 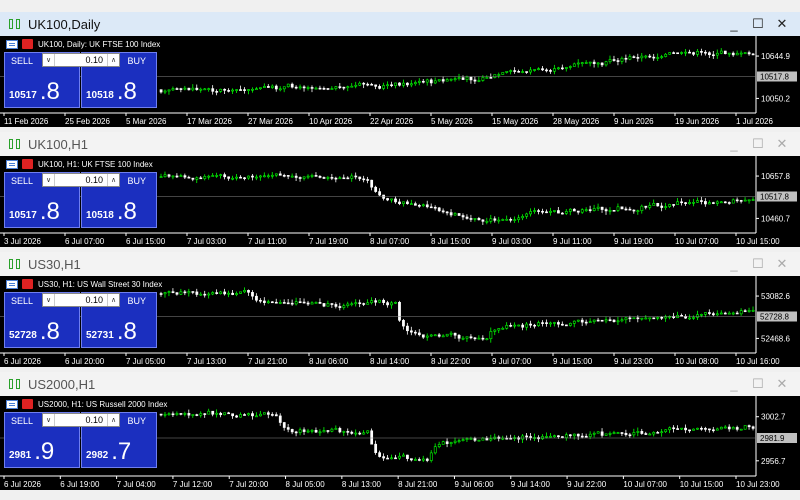 I want to click on candlestick-icon, so click(x=15, y=384).